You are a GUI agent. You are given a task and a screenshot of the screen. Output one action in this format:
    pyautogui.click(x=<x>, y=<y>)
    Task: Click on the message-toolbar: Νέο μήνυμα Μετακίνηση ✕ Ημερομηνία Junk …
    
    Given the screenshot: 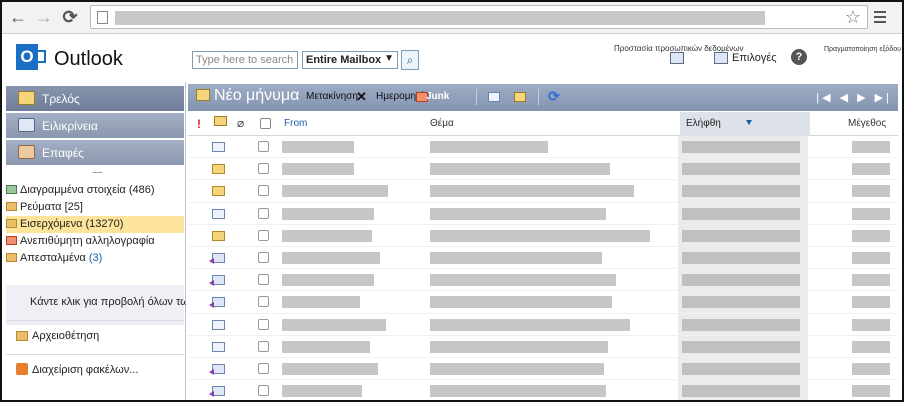 What is the action you would take?
    pyautogui.click(x=543, y=97)
    